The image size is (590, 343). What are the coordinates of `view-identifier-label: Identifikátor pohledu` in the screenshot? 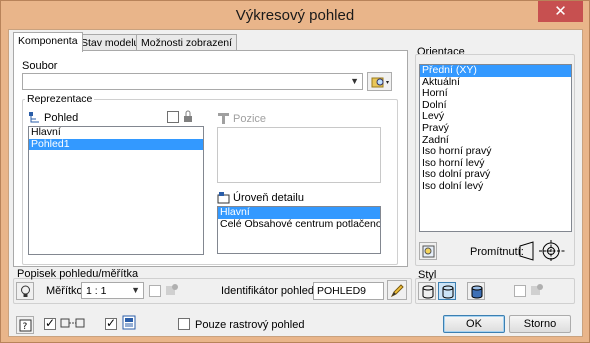 It's located at (271, 291).